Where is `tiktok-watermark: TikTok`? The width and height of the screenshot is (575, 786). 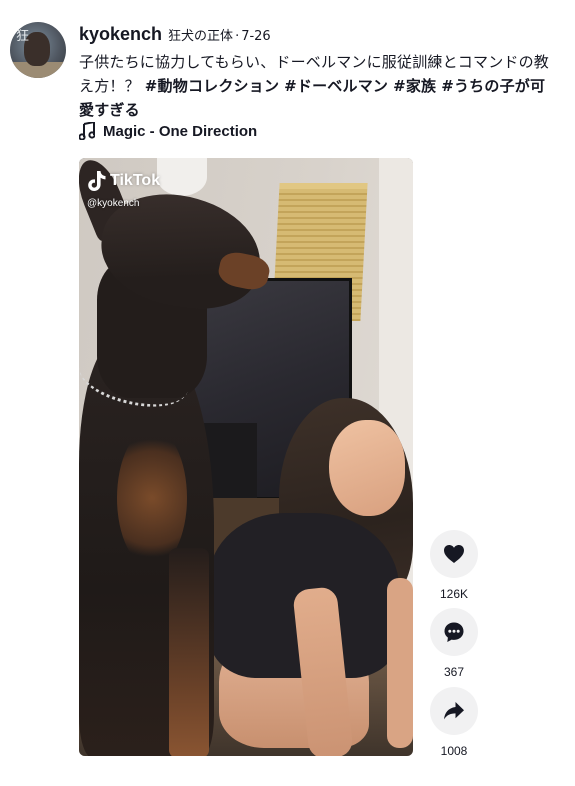 tiktok-watermark: TikTok is located at coordinates (123, 181).